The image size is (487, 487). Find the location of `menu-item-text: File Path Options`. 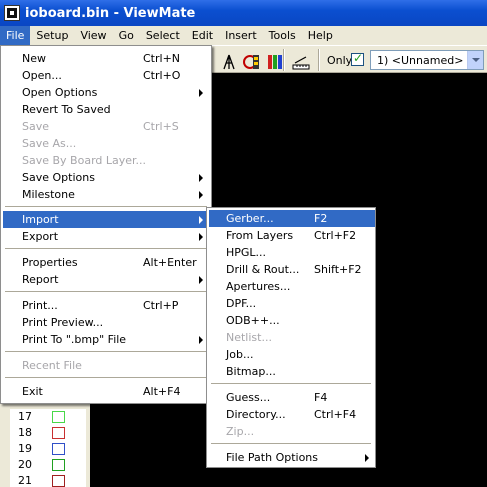

menu-item-text: File Path Options is located at coordinates (272, 457).